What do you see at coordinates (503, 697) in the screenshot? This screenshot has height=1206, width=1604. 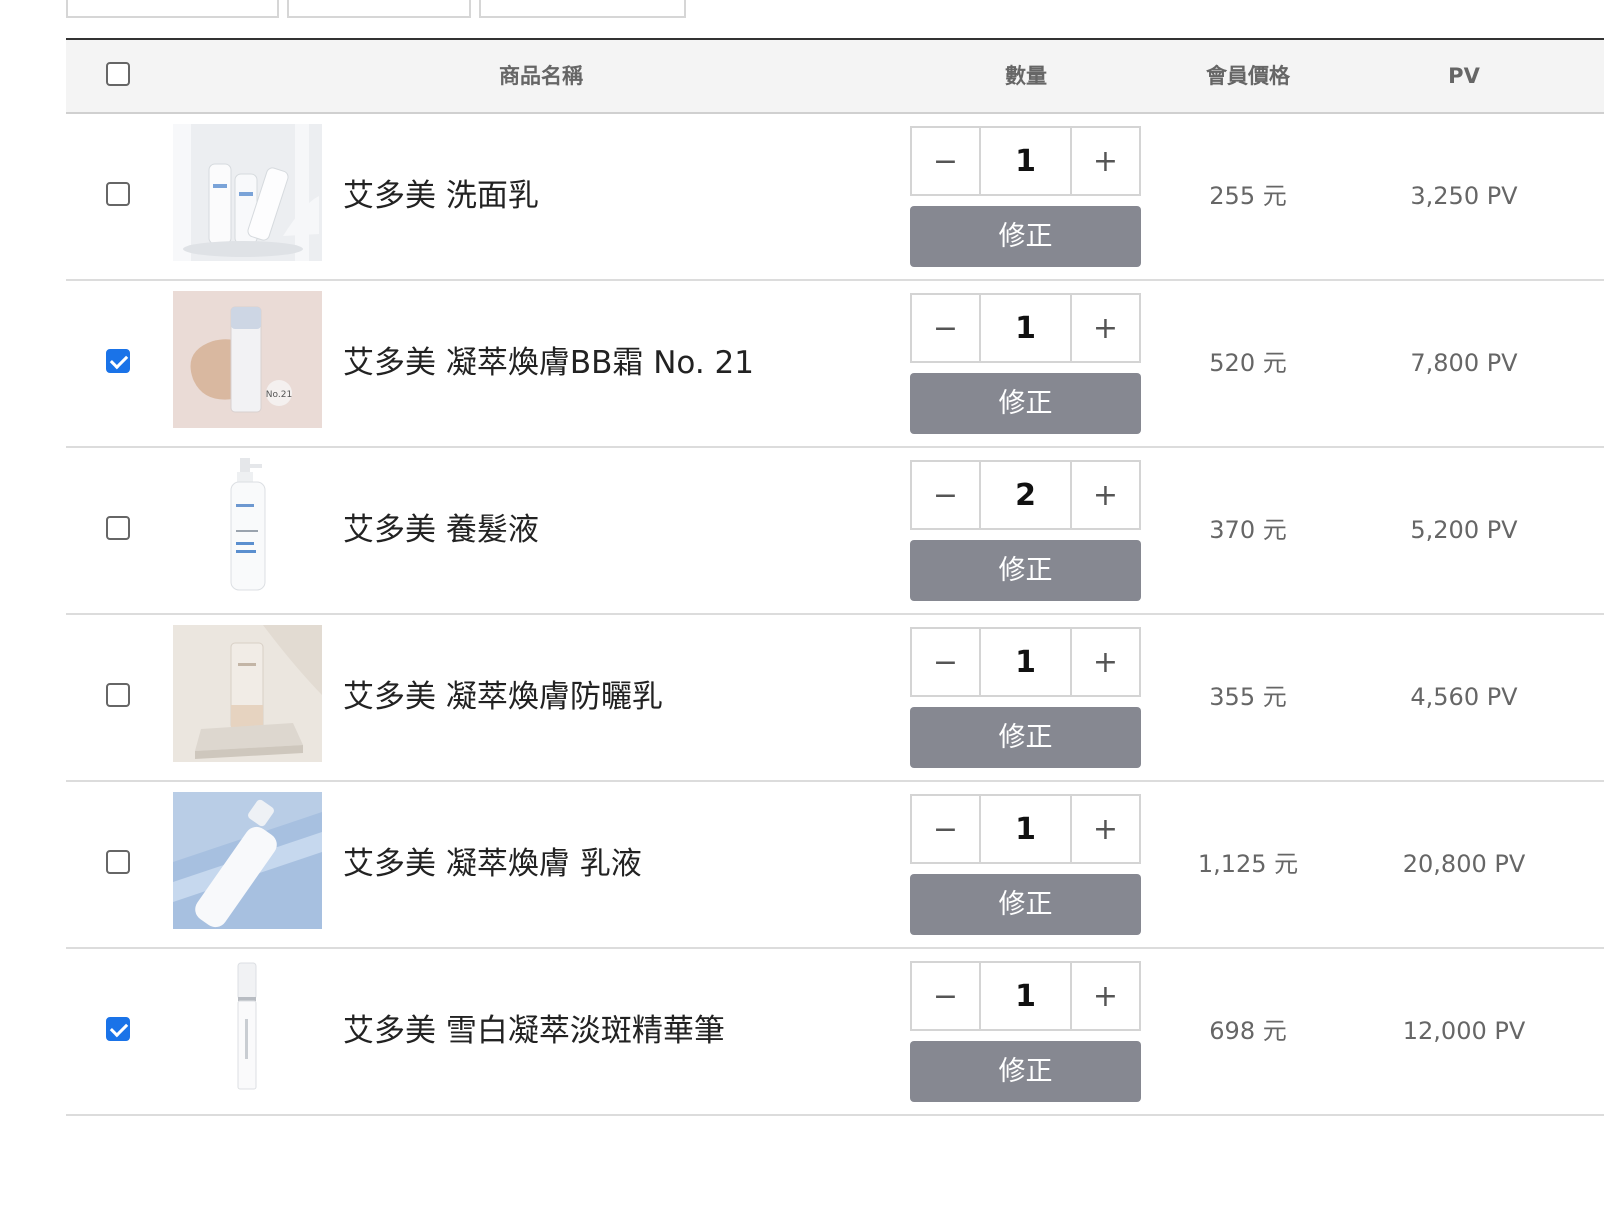 I see `product-name: 艾多美 凝萃煥膚防曬乳` at bounding box center [503, 697].